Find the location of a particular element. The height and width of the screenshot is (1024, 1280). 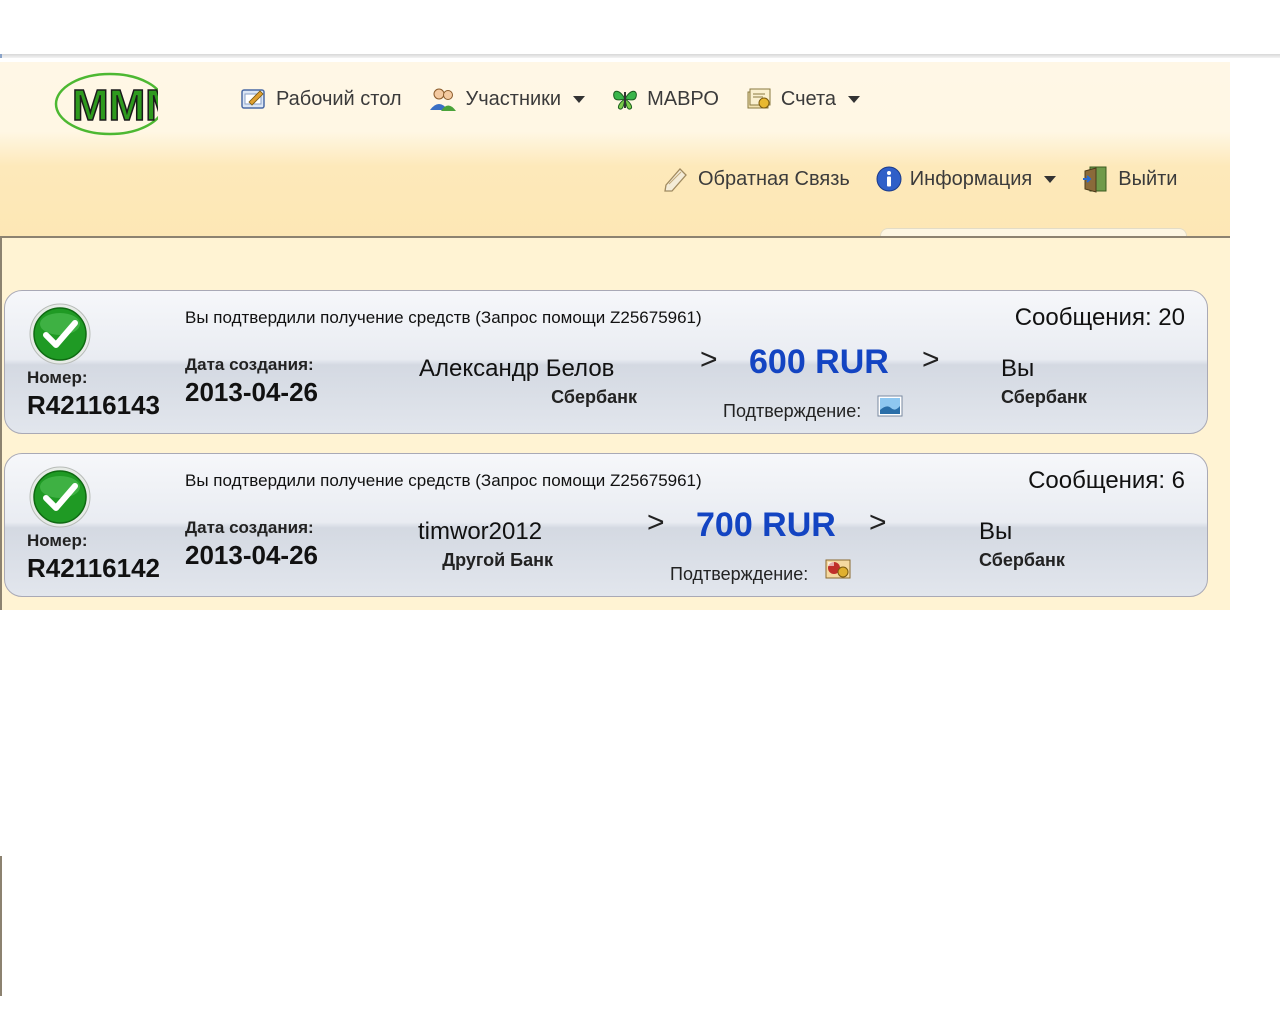

nav-desktop: Рабочий стол is located at coordinates (321, 99).